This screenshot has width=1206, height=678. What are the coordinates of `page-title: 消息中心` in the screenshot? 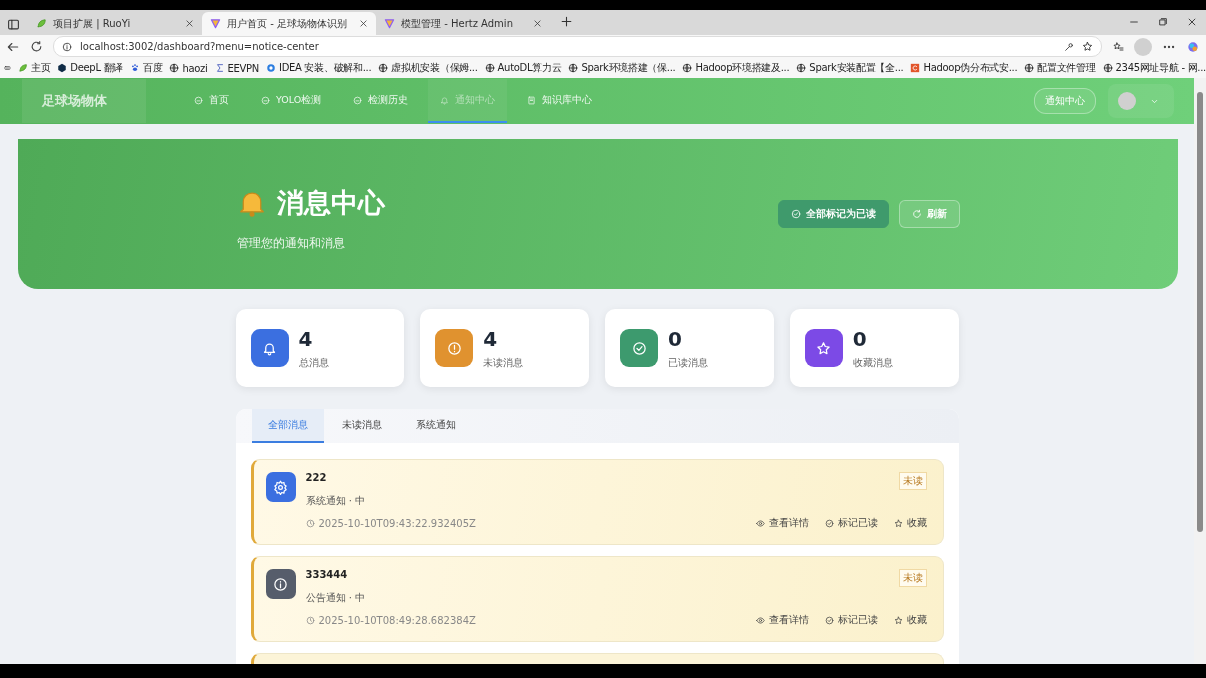 It's located at (330, 203).